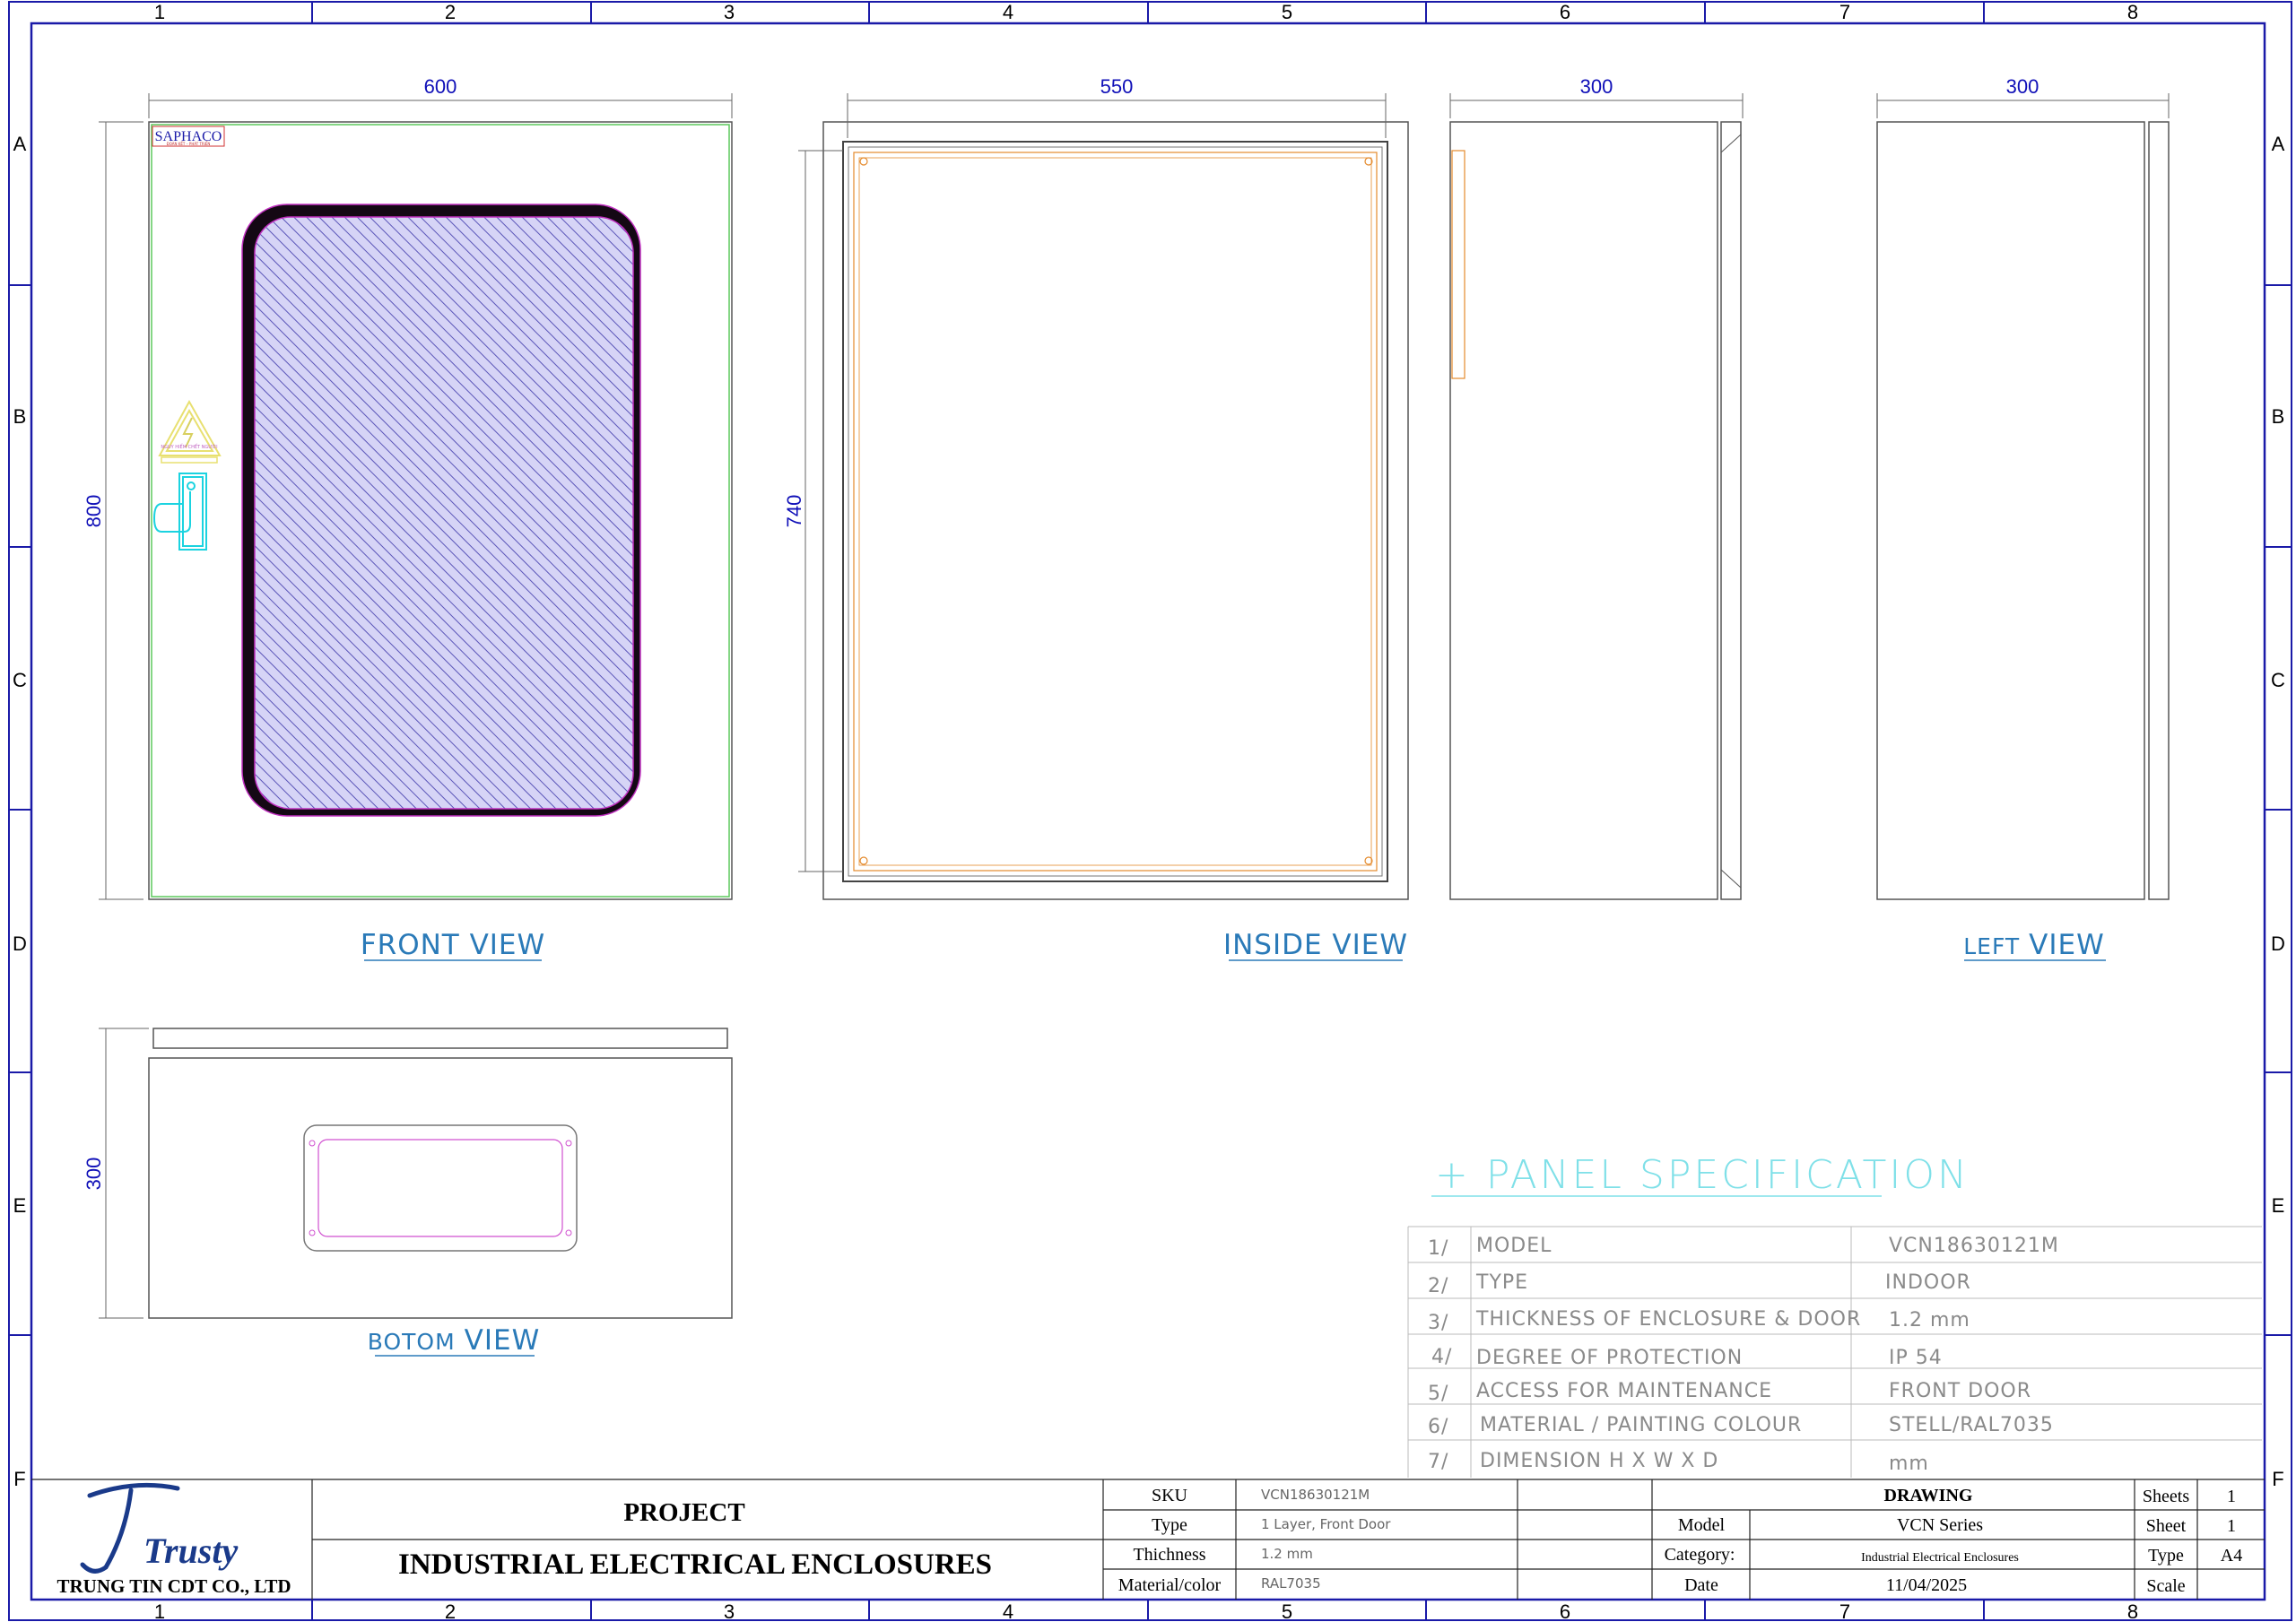 This screenshot has width=2296, height=1622. Describe the element at coordinates (1287, 1554) in the screenshot. I see `thickness-value: 1.2 mm` at that location.